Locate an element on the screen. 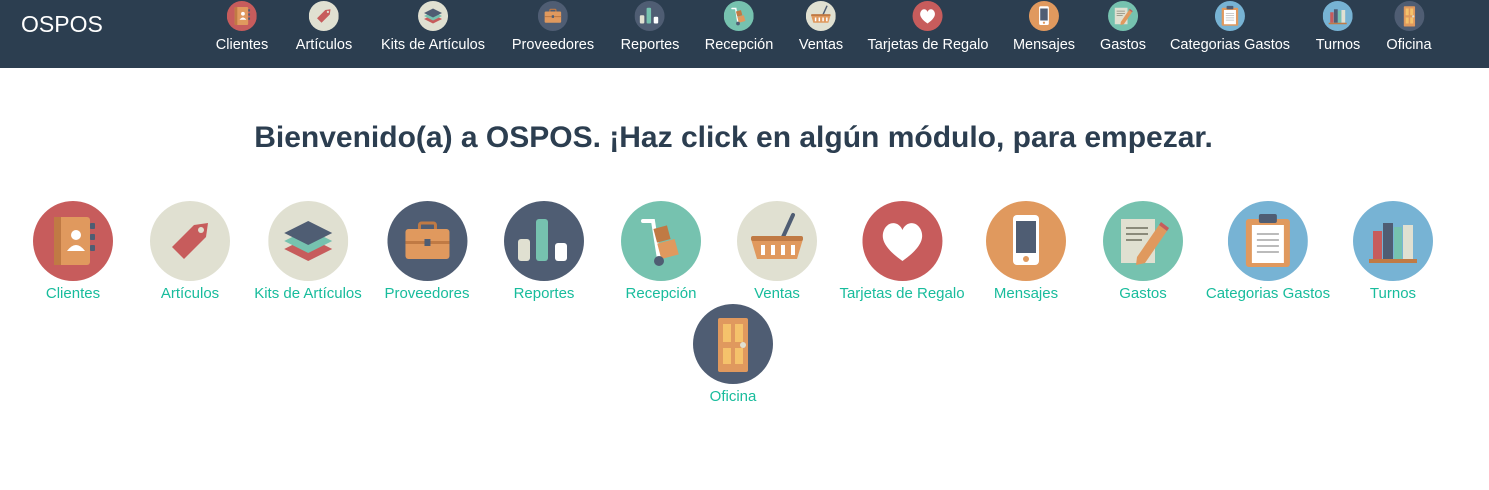  module-label: Gastos is located at coordinates (1143, 293).